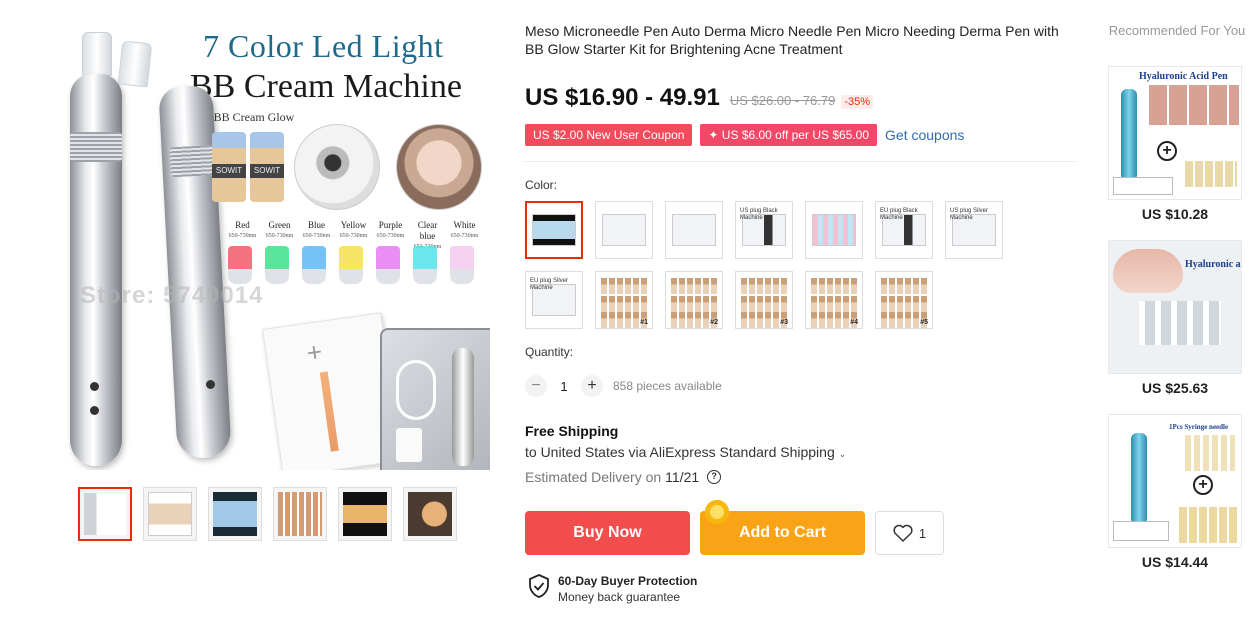  I want to click on recommended-item-caption: Hyaluronic acid, so click(1213, 264).